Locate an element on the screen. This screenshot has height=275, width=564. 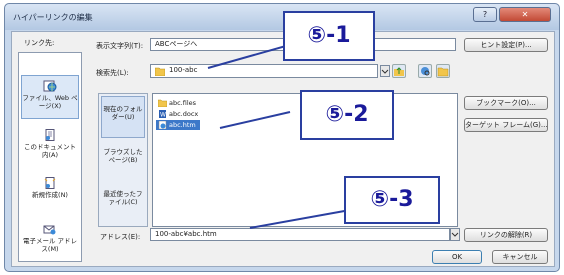
browsed-pages-button: ブラウズしたページ(B) is located at coordinates (123, 161).